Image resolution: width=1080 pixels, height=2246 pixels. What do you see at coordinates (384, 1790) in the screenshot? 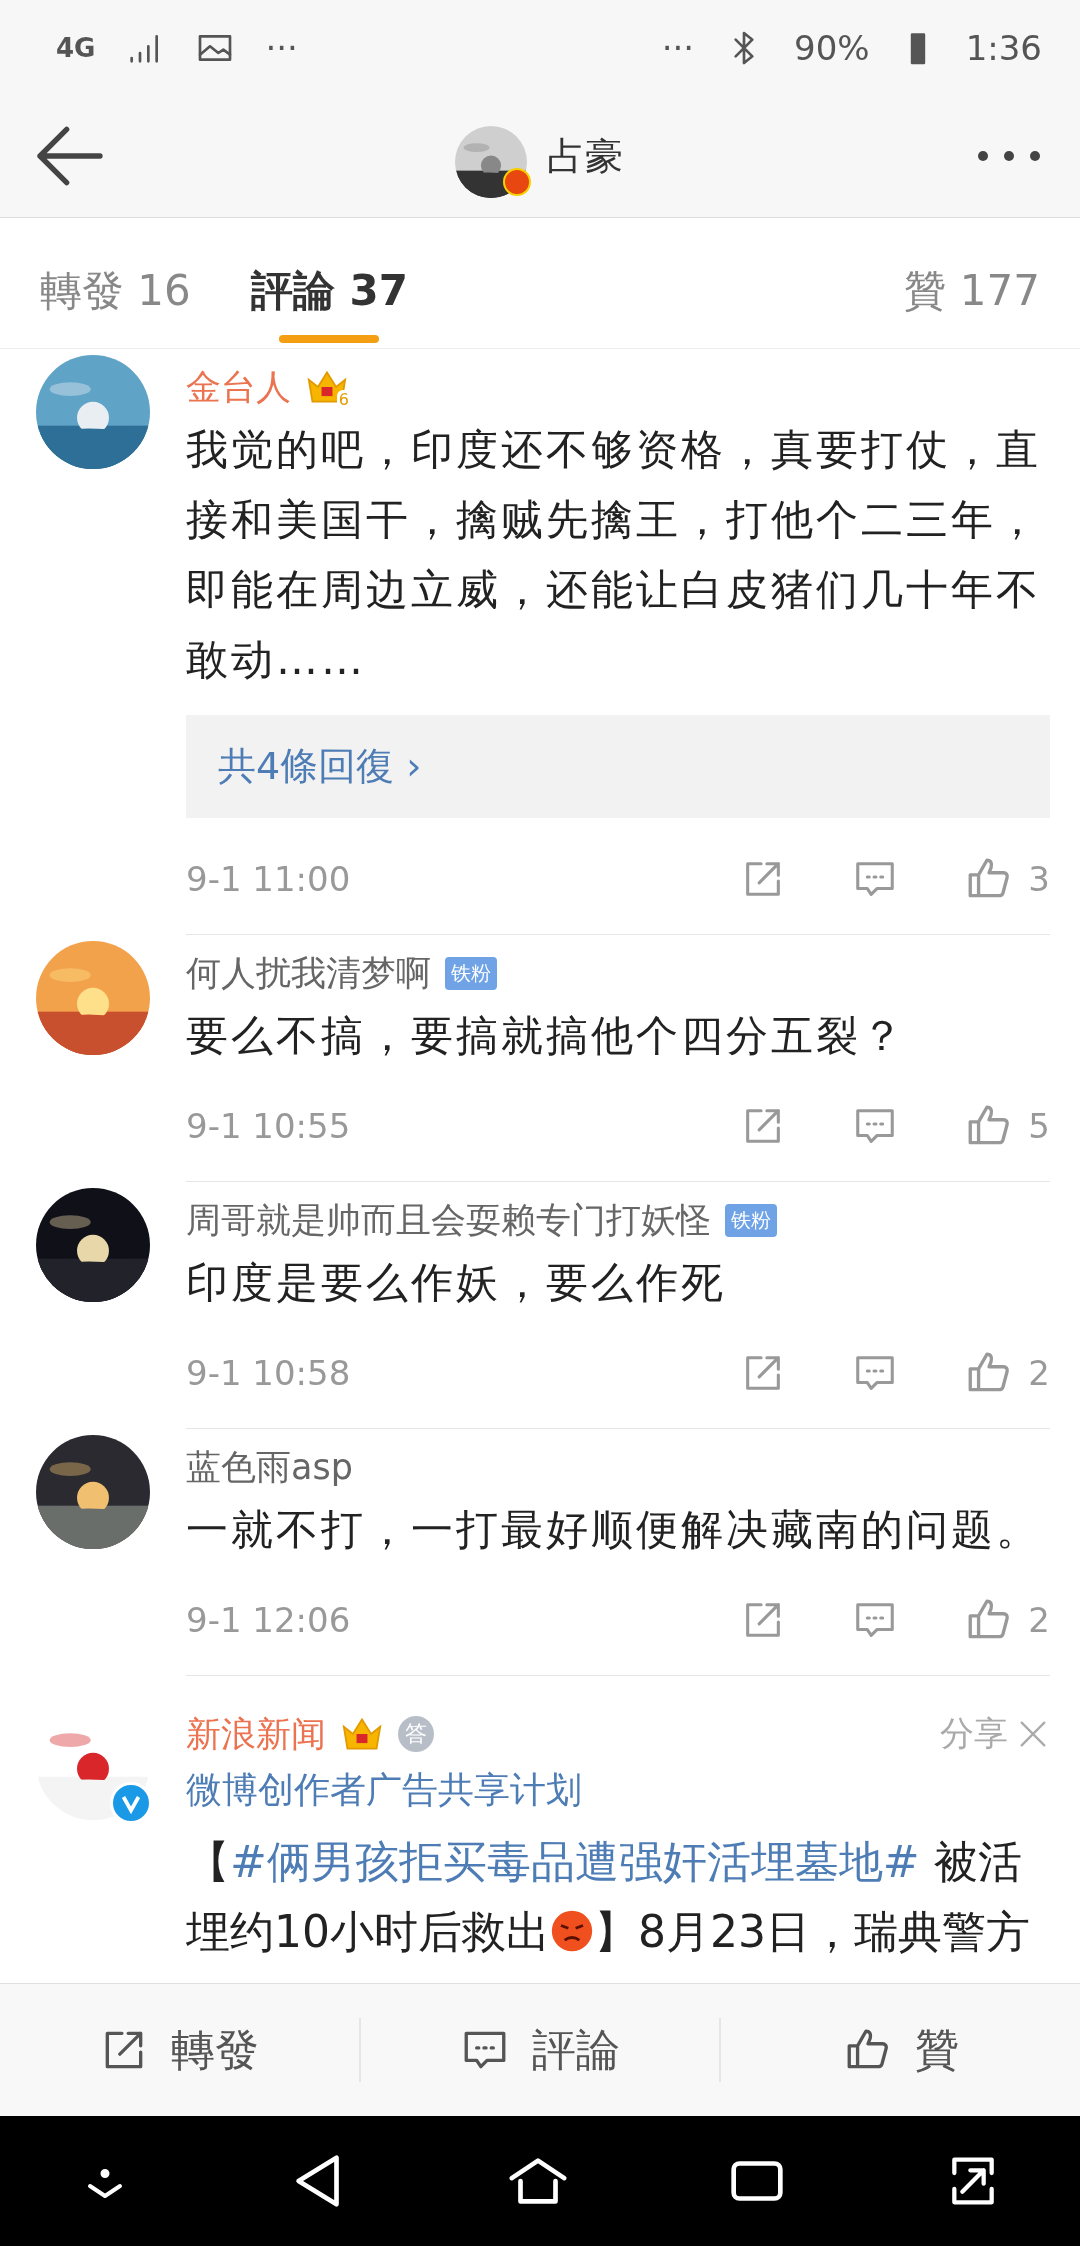
I see `ad-program-label: 微博创作者广告共享计划` at bounding box center [384, 1790].